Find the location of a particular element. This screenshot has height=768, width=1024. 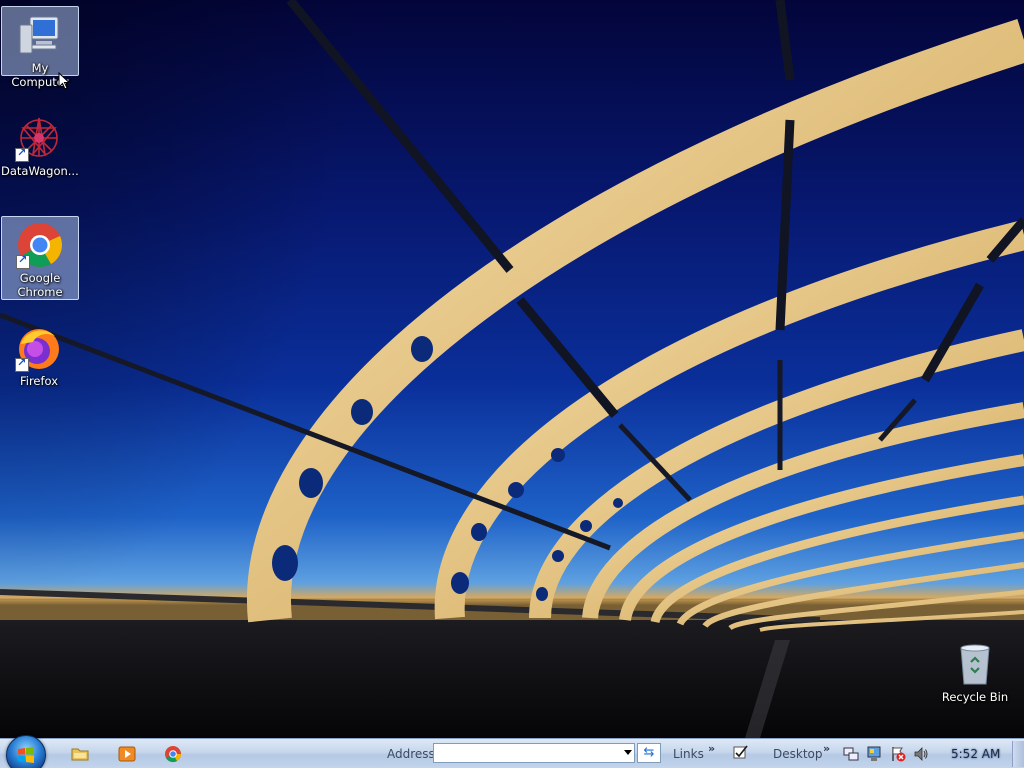

media-player-icon is located at coordinates (127, 754).